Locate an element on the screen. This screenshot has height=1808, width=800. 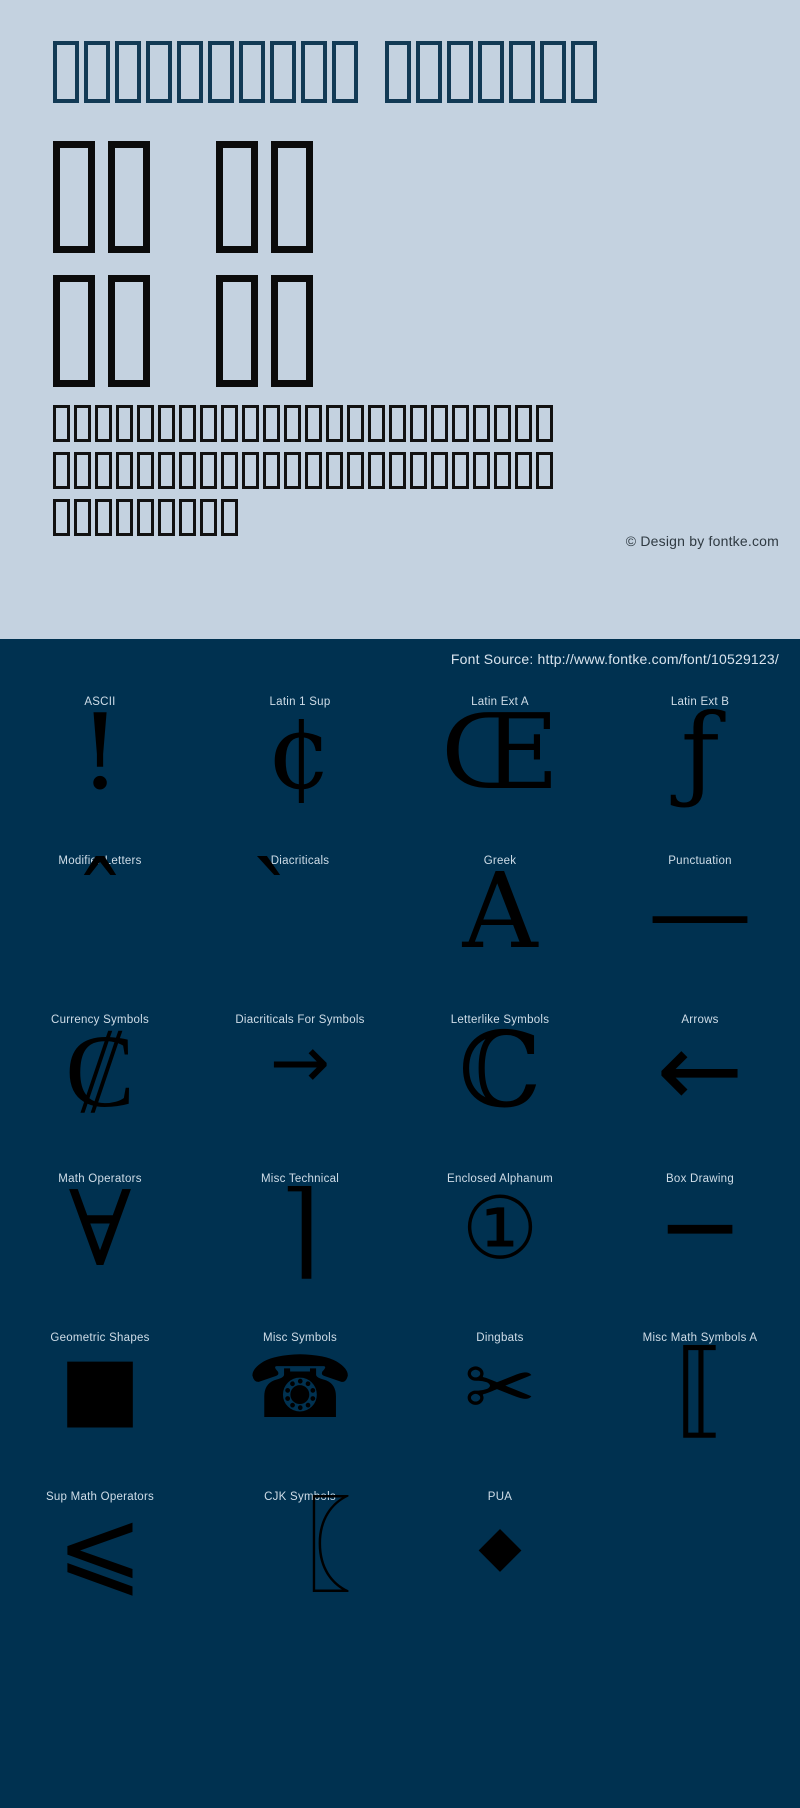
coverage-cell-glyph: ⩽ is located at coordinates (100, 1547).